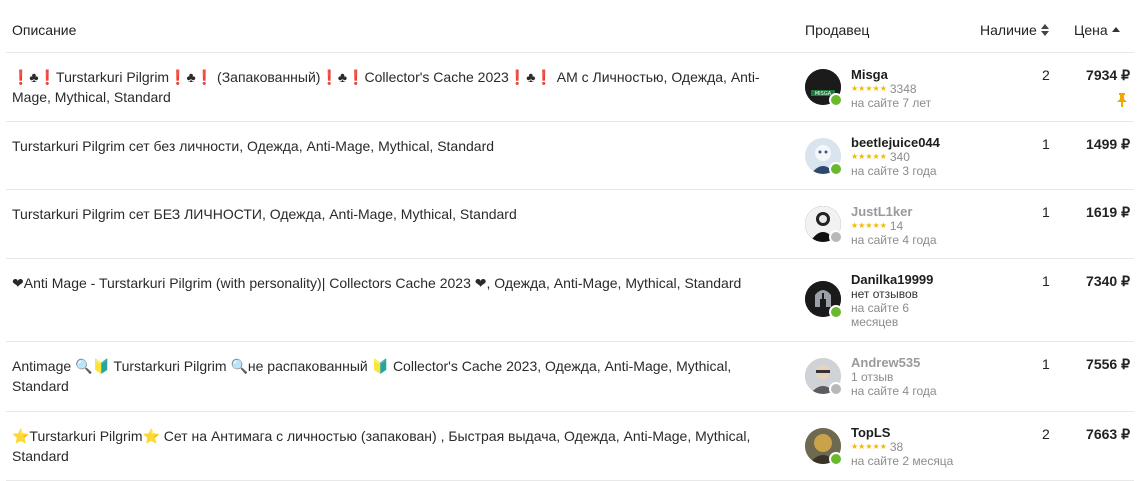 Image resolution: width=1142 pixels, height=481 pixels. What do you see at coordinates (1108, 75) in the screenshot?
I see `offer-price: 7934 ₽` at bounding box center [1108, 75].